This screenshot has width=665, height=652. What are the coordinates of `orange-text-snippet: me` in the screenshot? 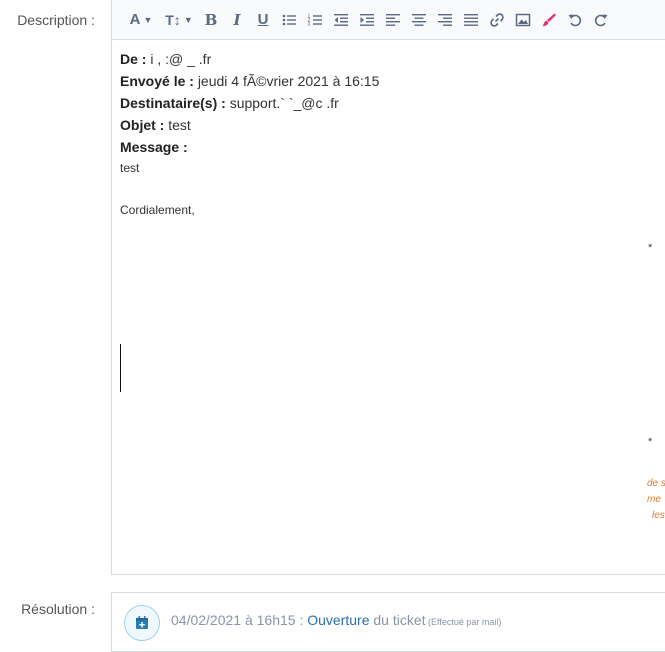 It's located at (654, 499).